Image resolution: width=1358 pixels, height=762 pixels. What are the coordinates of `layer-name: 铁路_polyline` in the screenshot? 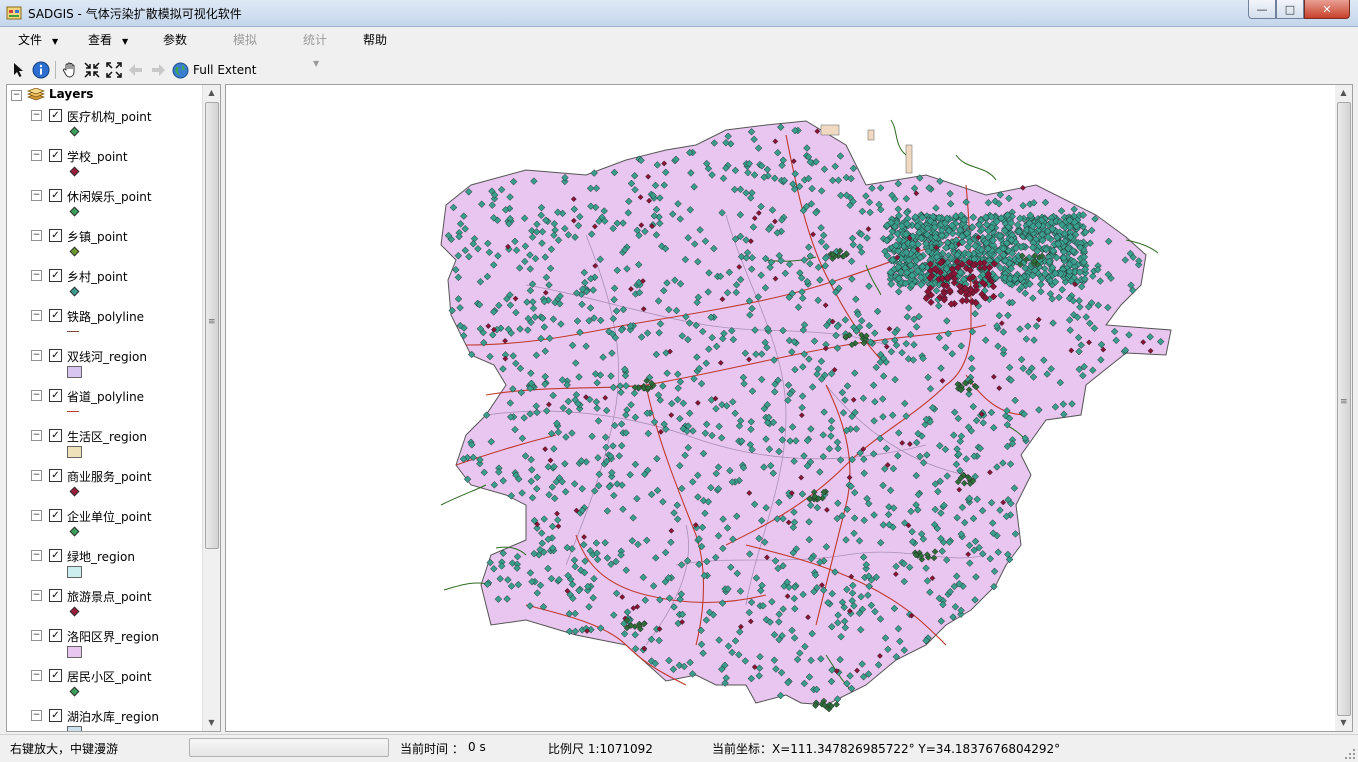 It's located at (105, 316).